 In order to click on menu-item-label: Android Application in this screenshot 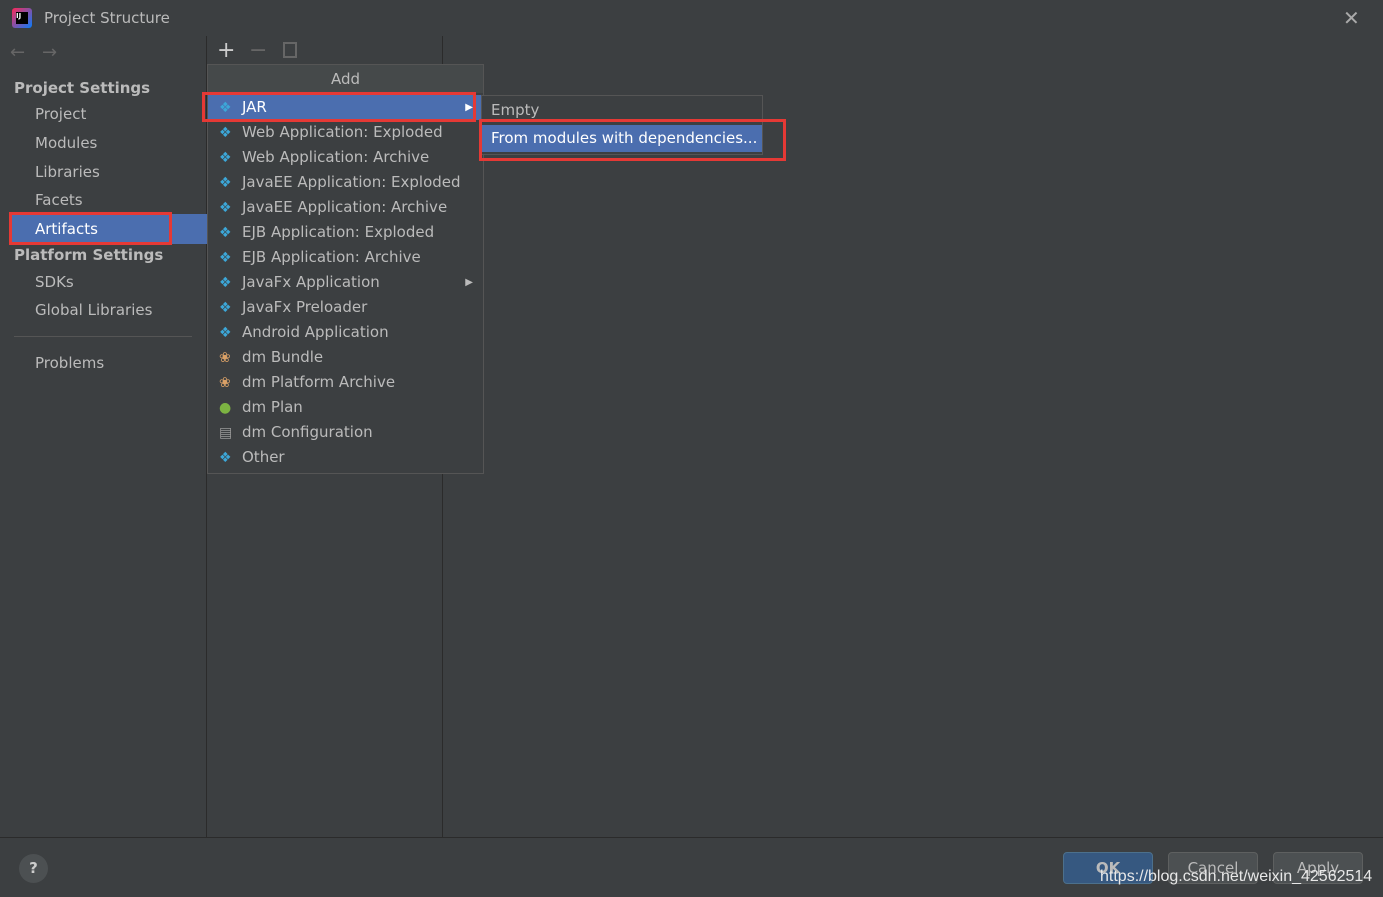, I will do `click(315, 332)`.